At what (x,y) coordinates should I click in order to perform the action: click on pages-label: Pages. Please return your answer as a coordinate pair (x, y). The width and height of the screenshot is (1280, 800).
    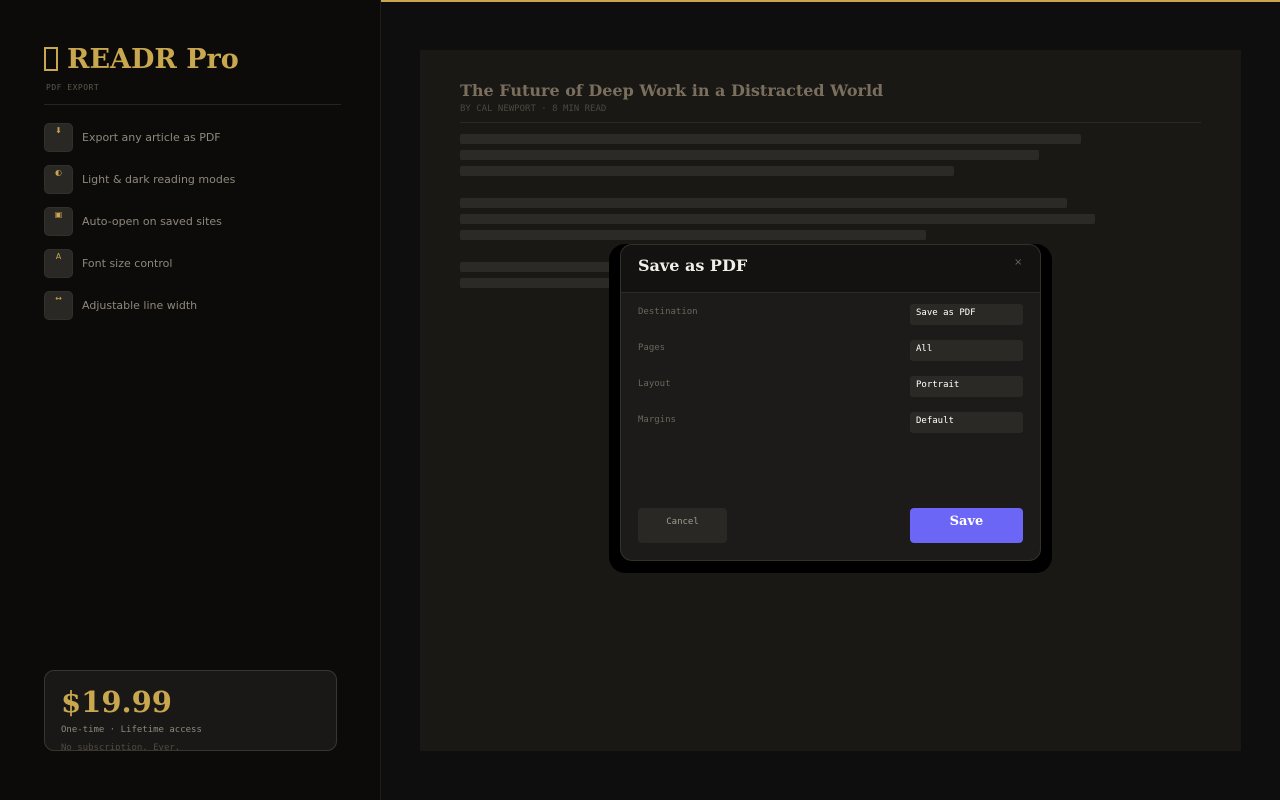
    Looking at the image, I should click on (652, 348).